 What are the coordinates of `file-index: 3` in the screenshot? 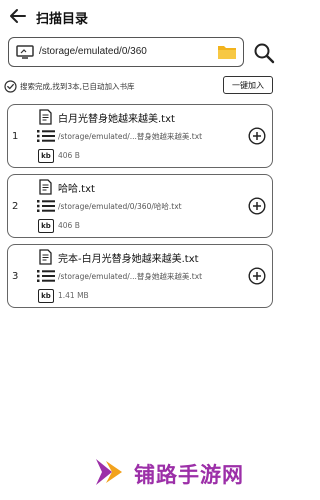 It's located at (15, 276).